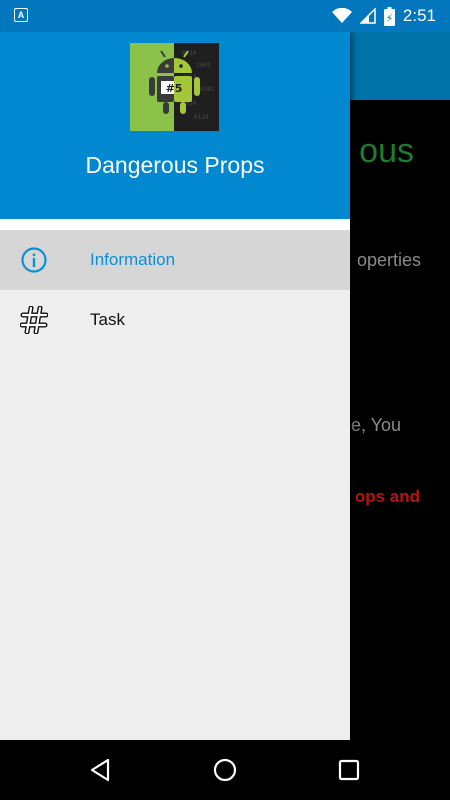 This screenshot has height=800, width=450. I want to click on android-logo-icon: 01101001 00110101 10100110, so click(174, 87).